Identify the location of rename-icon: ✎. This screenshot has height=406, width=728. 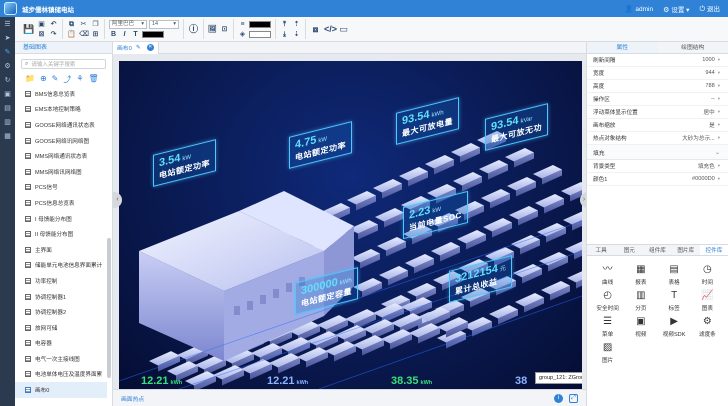
(55, 79).